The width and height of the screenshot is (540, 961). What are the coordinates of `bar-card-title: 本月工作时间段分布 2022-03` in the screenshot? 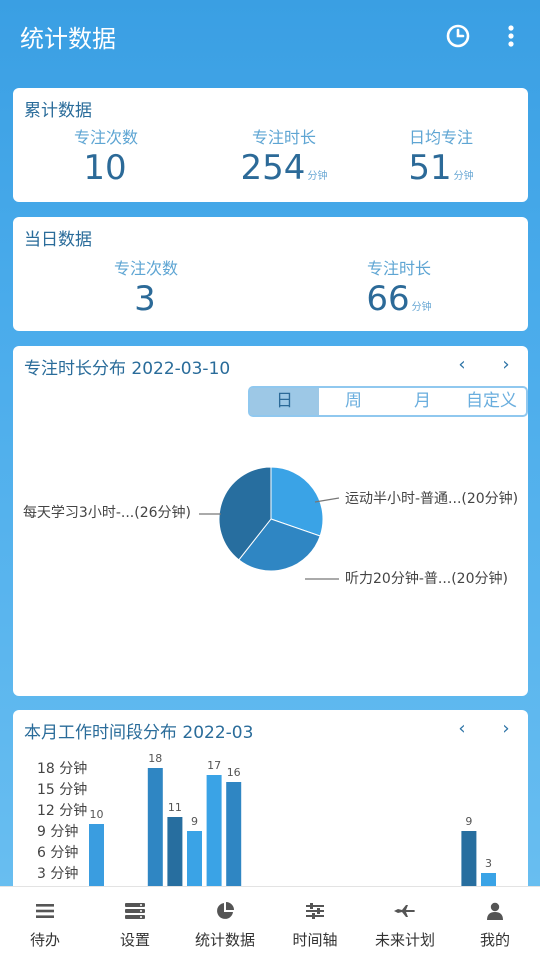 It's located at (139, 733).